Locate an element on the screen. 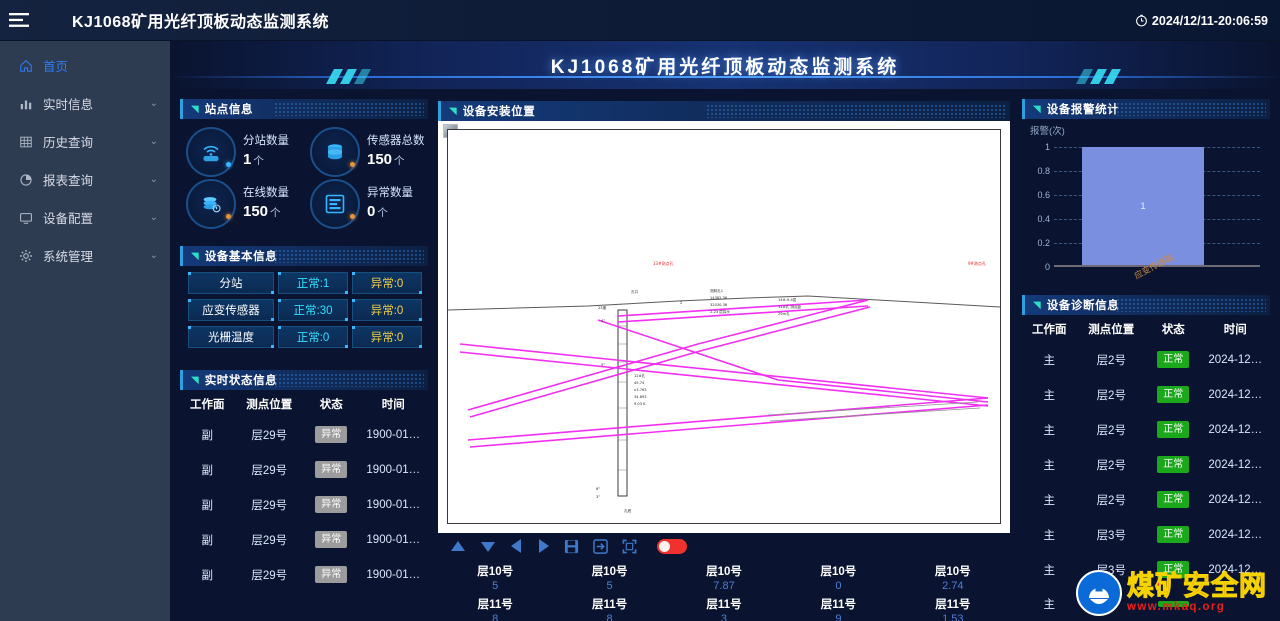  panel-marker-icon: ◥ is located at coordinates (1037, 305).